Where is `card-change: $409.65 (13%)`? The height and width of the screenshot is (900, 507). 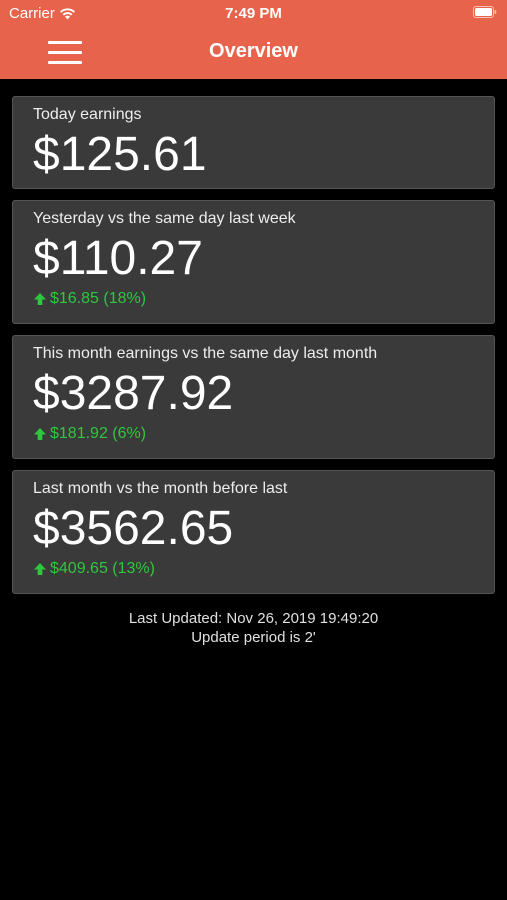 card-change: $409.65 (13%) is located at coordinates (253, 569).